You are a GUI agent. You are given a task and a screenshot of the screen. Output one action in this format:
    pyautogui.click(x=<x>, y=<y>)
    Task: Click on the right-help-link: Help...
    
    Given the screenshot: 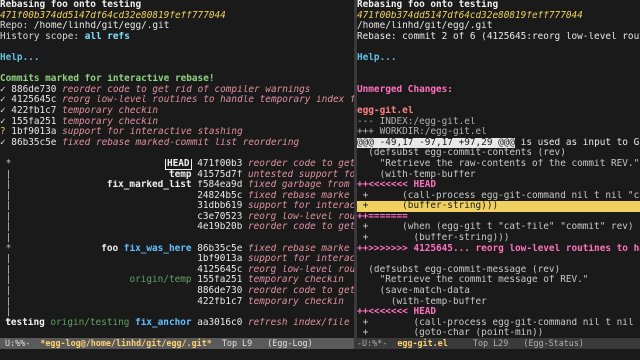 What is the action you would take?
    pyautogui.click(x=498, y=58)
    